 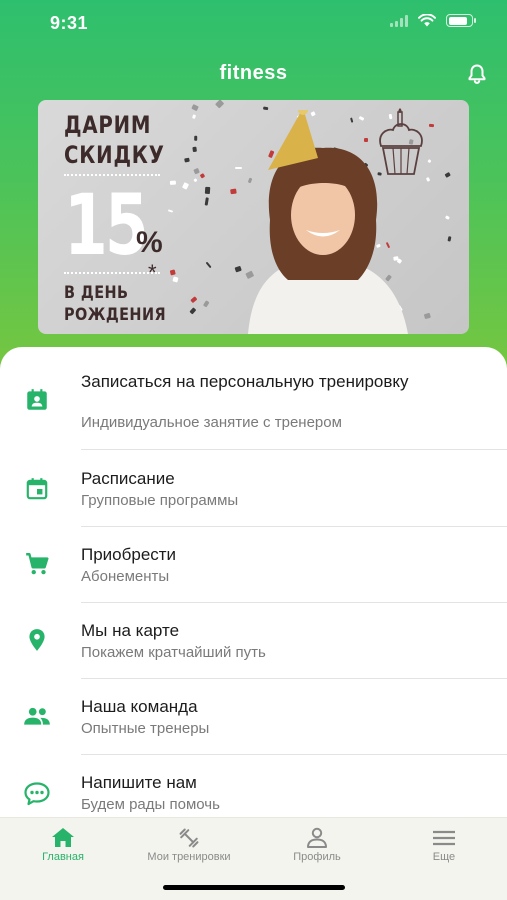 What do you see at coordinates (37, 489) in the screenshot?
I see `calendar-icon` at bounding box center [37, 489].